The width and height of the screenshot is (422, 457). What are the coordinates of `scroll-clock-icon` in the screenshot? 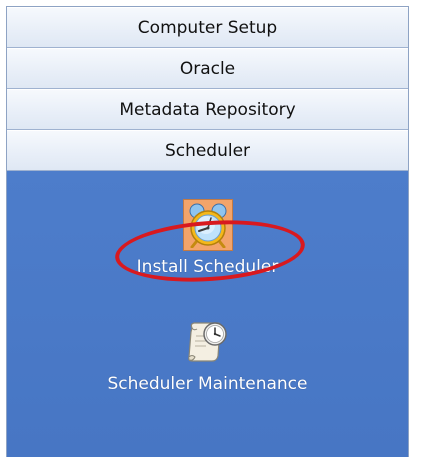 It's located at (208, 342).